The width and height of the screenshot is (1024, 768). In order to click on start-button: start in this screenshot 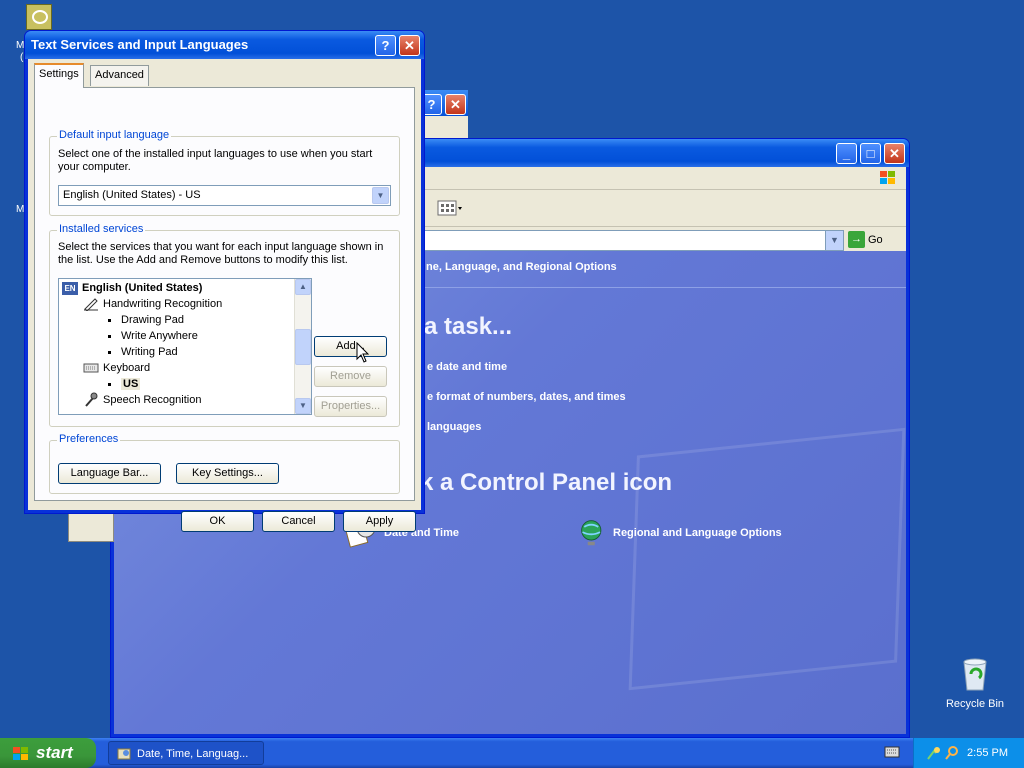, I will do `click(48, 753)`.